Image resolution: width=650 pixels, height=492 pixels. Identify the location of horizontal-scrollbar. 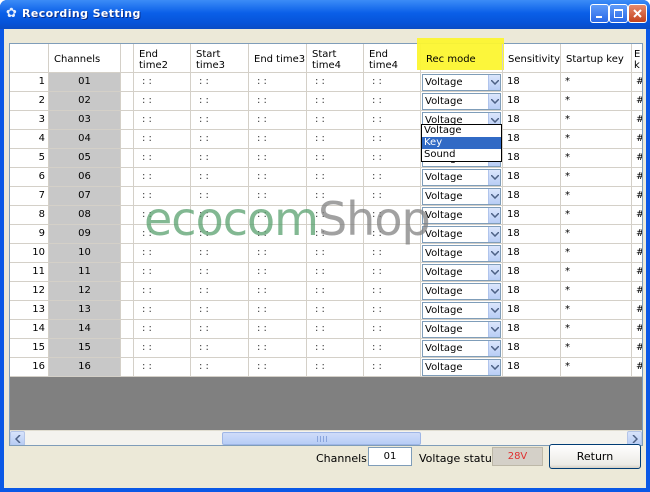
(326, 437).